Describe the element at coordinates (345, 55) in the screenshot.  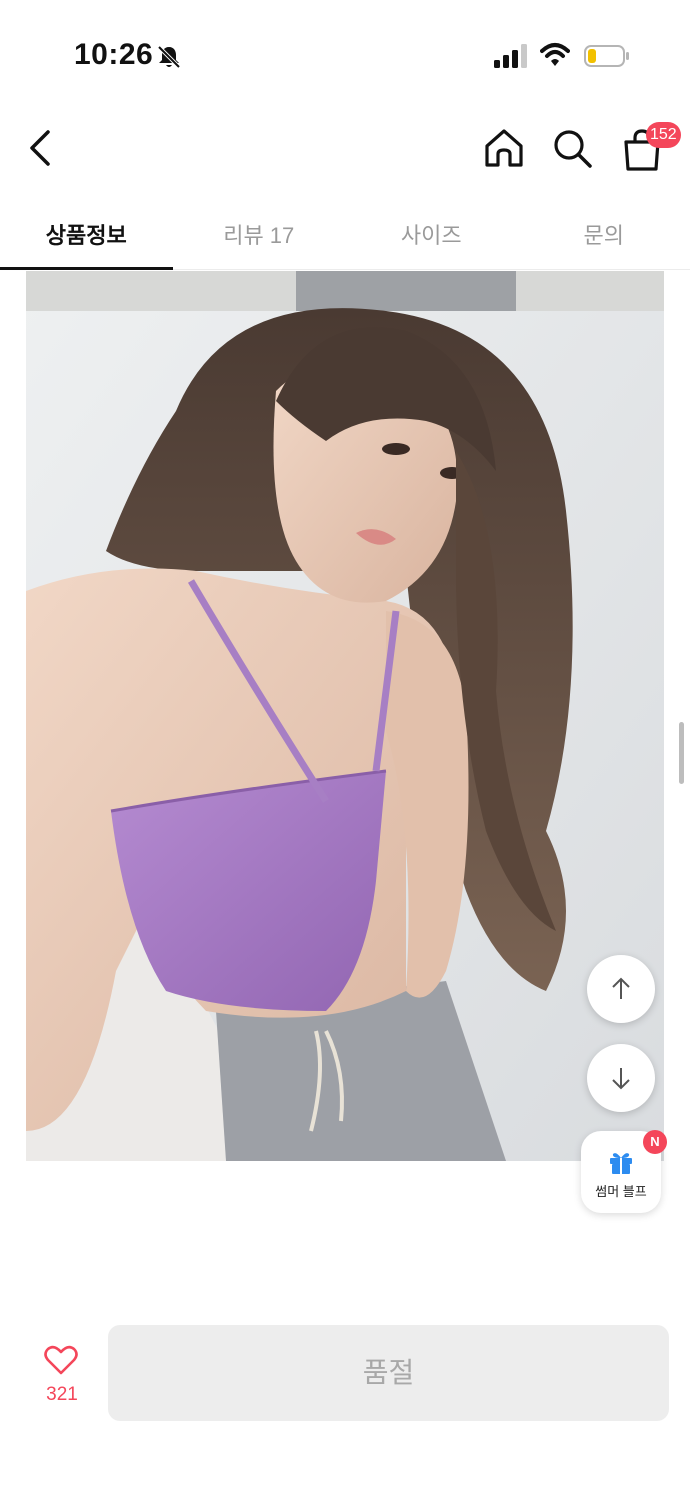
I see `status-bar: 10:26` at that location.